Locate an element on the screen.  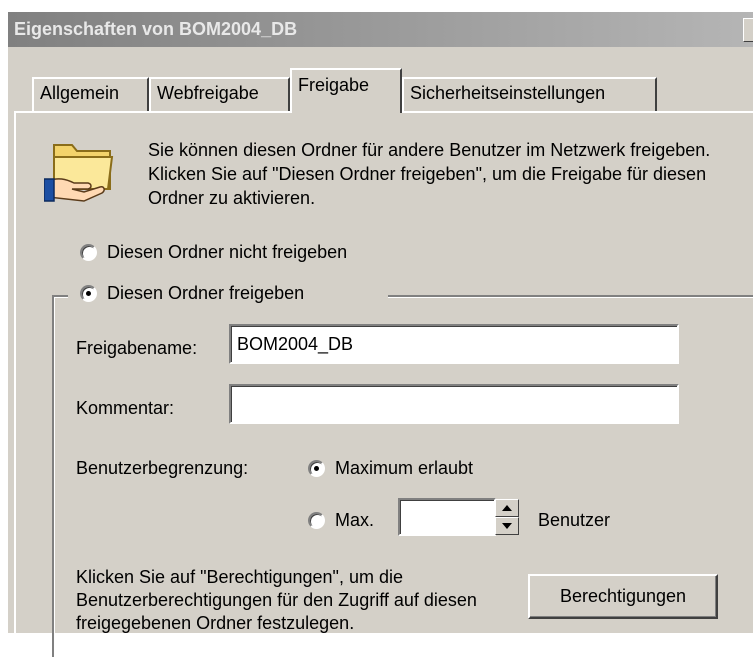
radio-maximum-allowed: Maximum erlaubt is located at coordinates (390, 468).